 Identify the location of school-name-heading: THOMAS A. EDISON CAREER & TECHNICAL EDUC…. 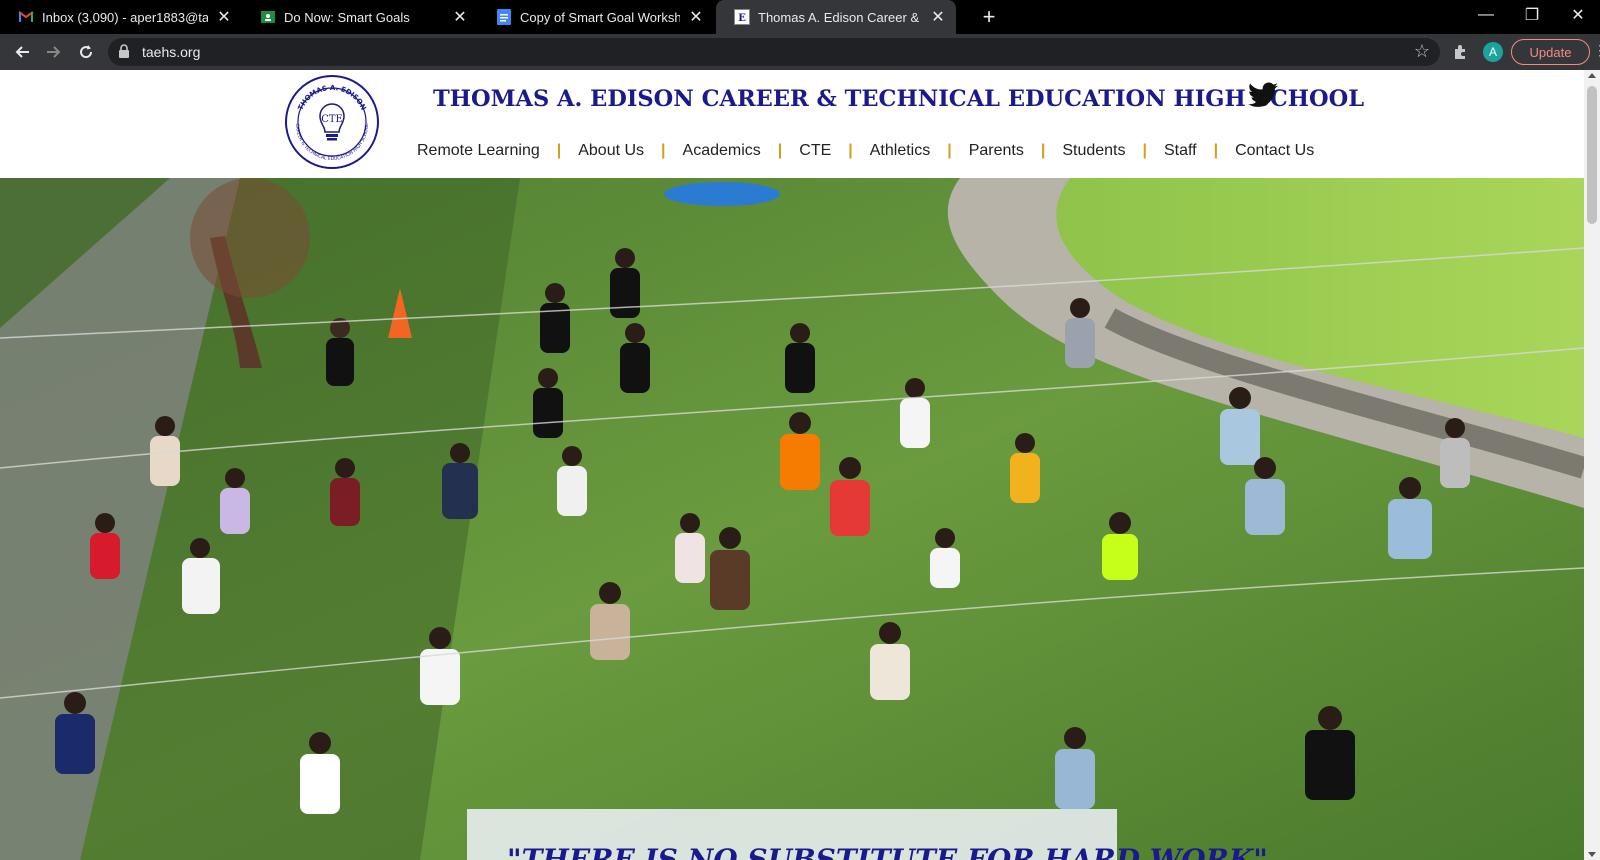
(898, 99).